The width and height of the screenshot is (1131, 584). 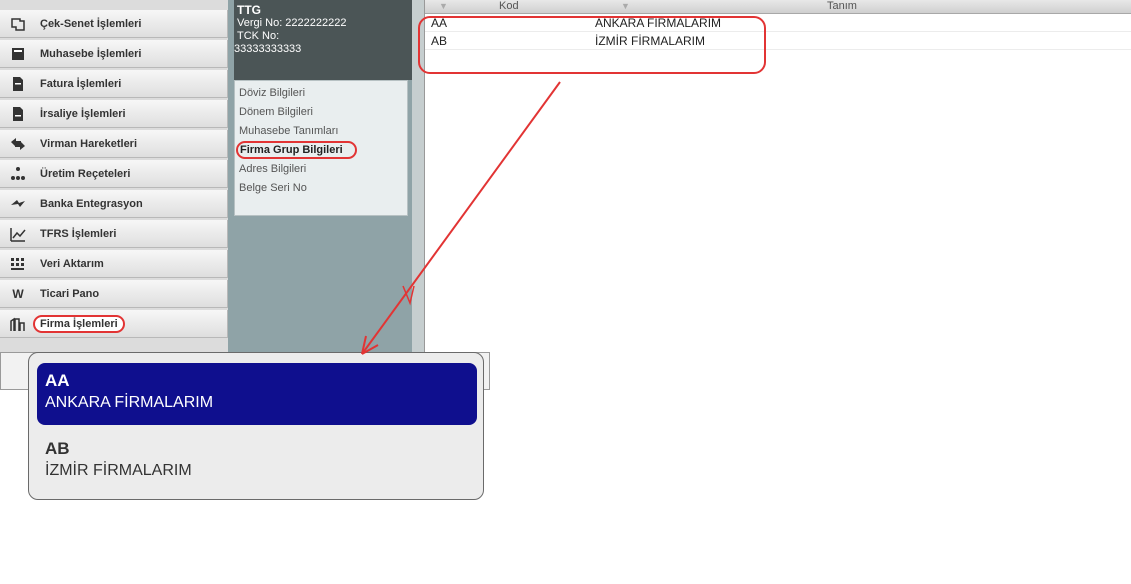 What do you see at coordinates (89, 143) in the screenshot?
I see `sidebar-item-label: Virman Hareketleri` at bounding box center [89, 143].